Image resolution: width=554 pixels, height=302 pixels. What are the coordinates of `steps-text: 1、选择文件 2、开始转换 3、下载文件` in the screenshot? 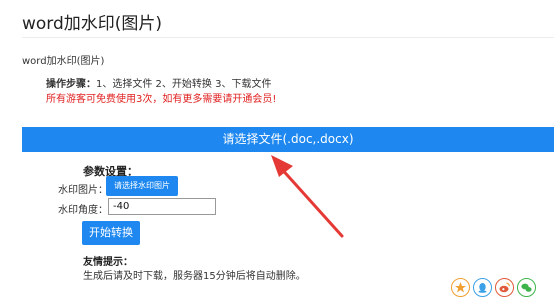 It's located at (184, 84).